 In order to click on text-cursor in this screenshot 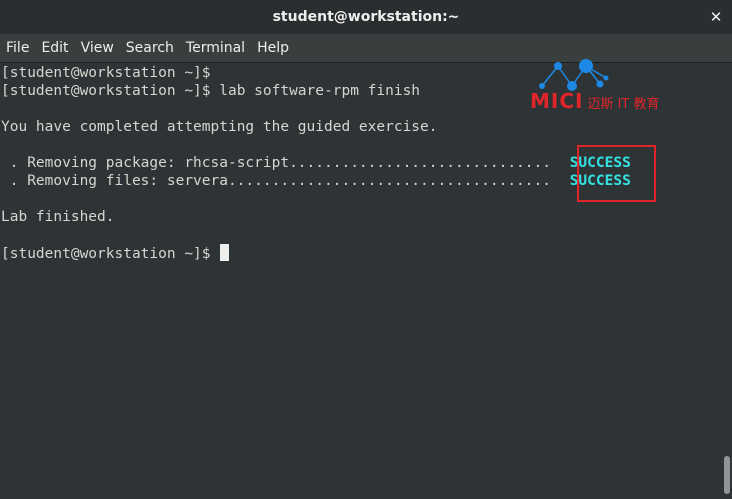, I will do `click(225, 252)`.